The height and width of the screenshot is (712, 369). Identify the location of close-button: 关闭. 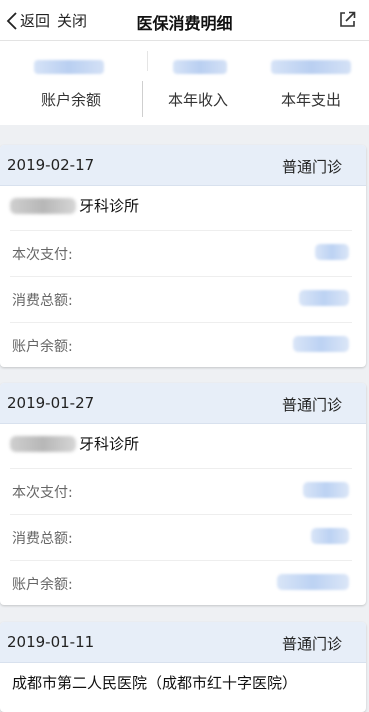
(72, 20).